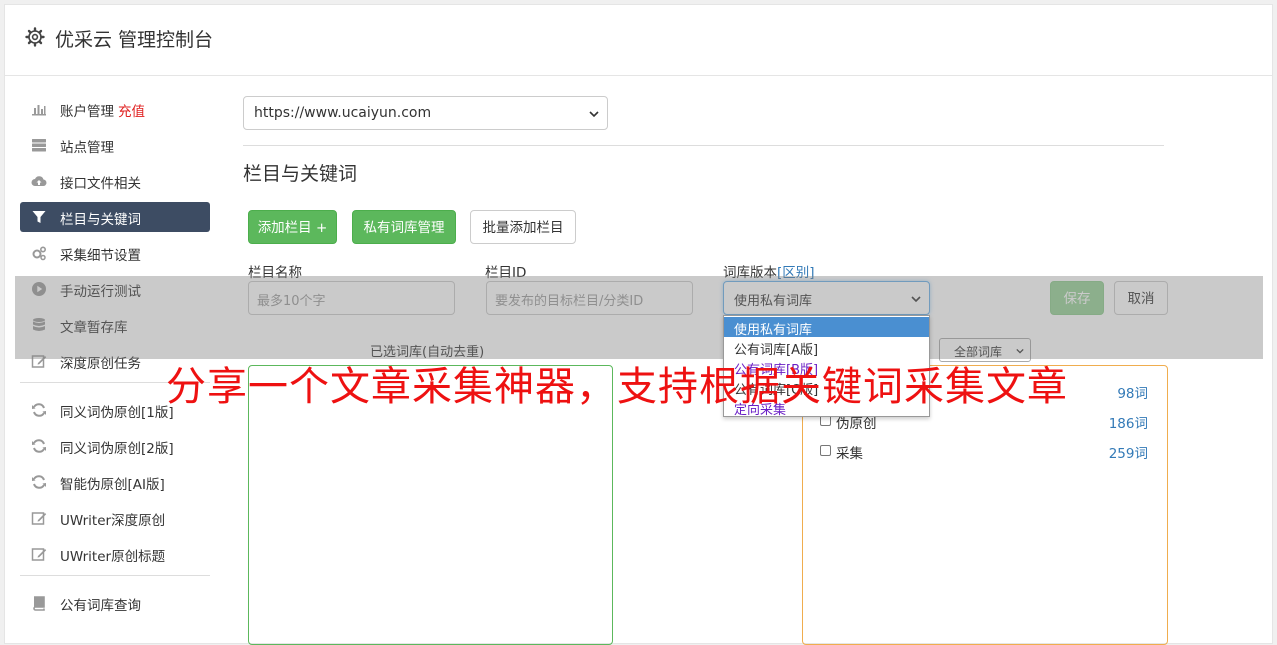 The width and height of the screenshot is (1277, 645). Describe the element at coordinates (134, 40) in the screenshot. I see `app-title: 优采云 管理控制台` at that location.